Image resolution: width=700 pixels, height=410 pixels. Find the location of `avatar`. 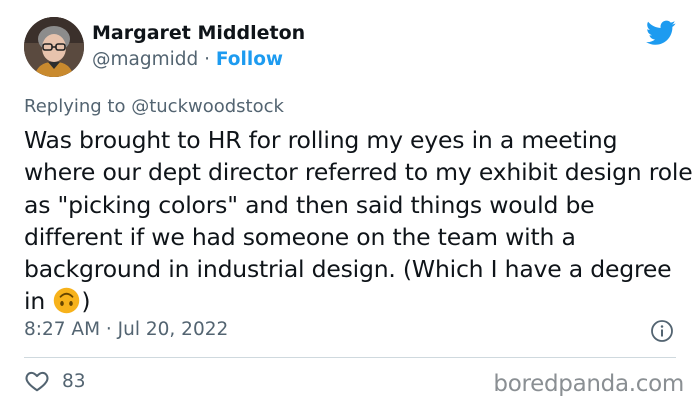

avatar is located at coordinates (54, 47).